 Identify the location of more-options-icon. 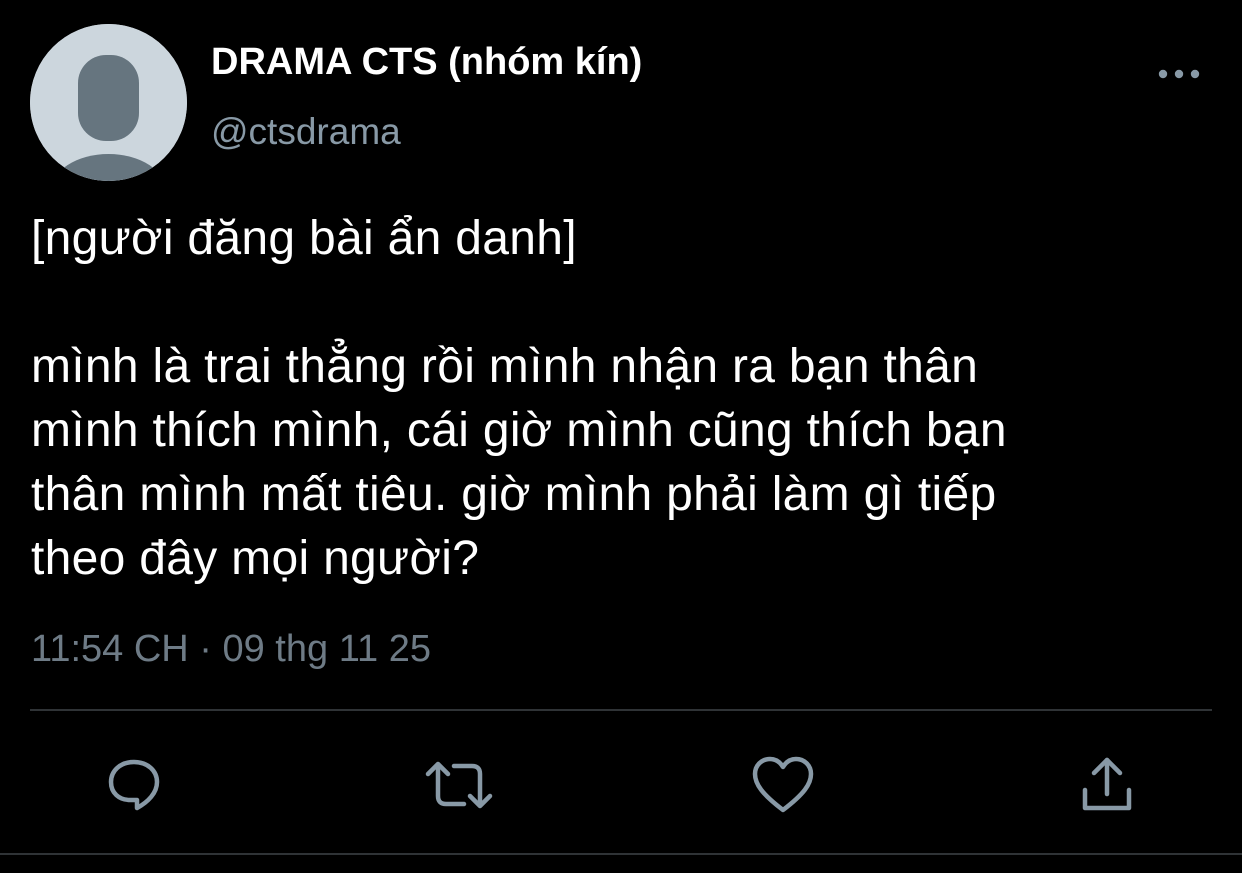
(1179, 74).